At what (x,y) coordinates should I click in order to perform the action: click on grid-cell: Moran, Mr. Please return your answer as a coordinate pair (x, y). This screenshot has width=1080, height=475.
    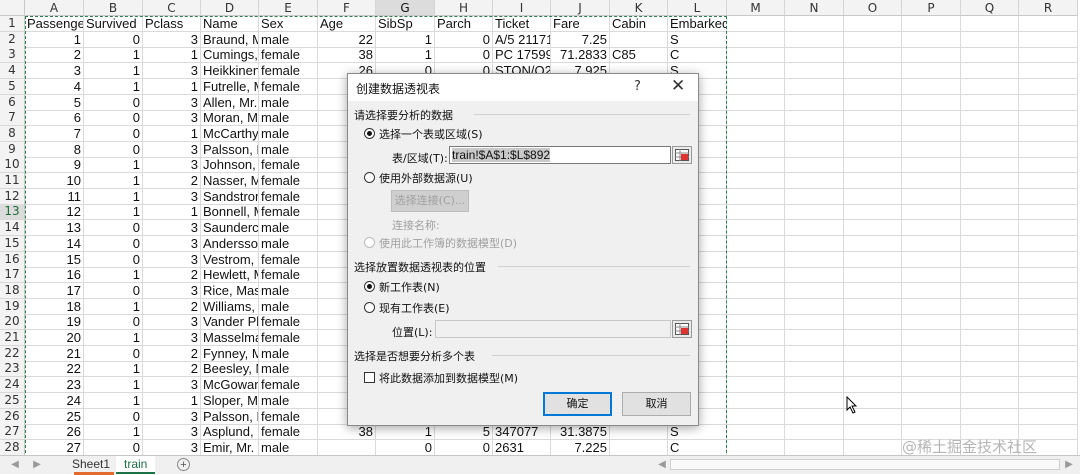
    Looking at the image, I should click on (230, 118).